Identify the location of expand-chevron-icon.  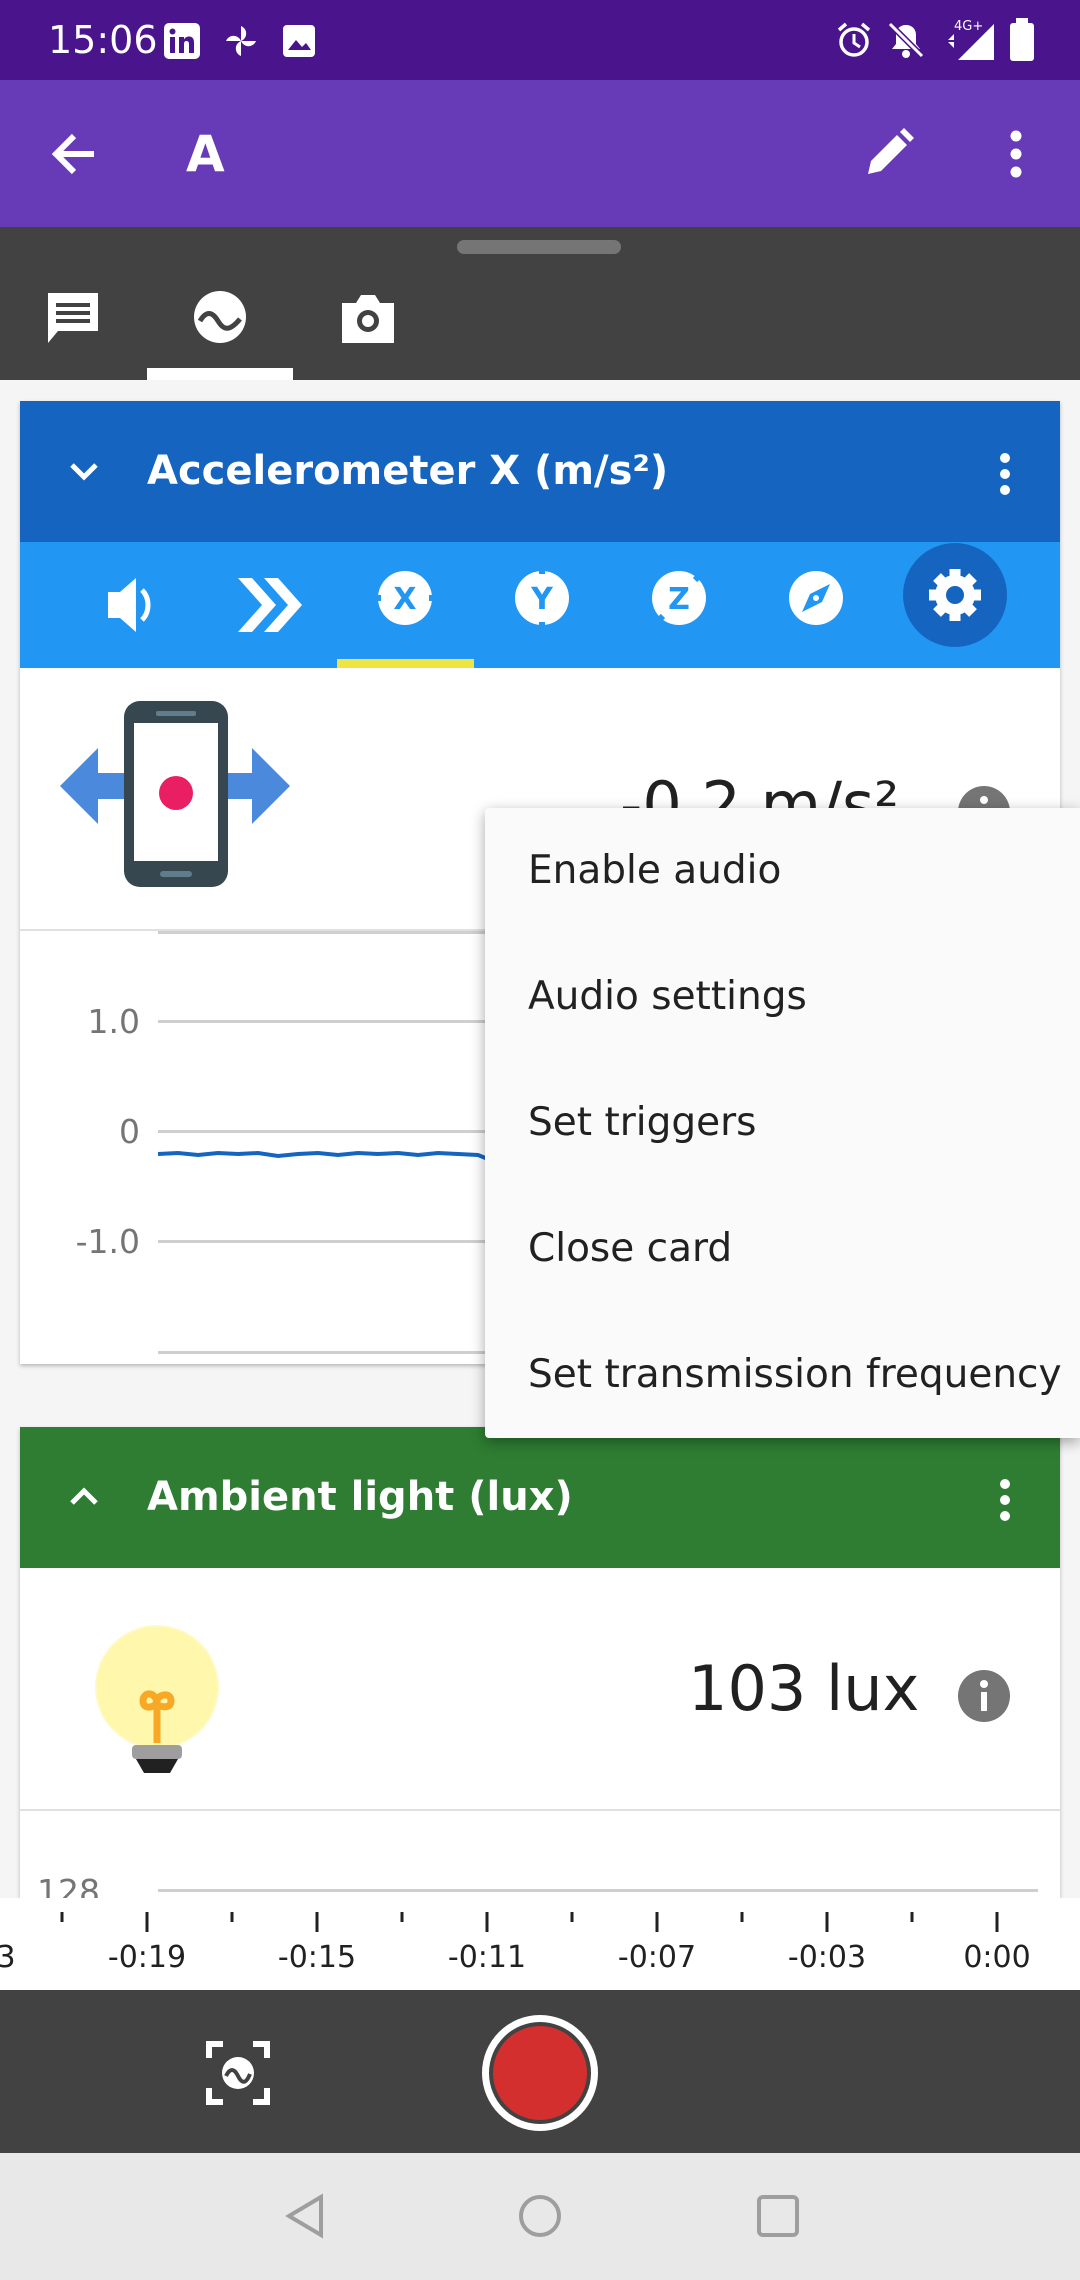
(84, 1497).